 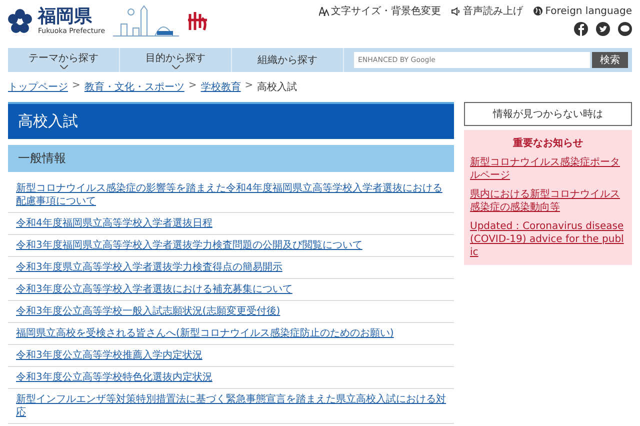 I want to click on flower-logo-icon, so click(x=20, y=21).